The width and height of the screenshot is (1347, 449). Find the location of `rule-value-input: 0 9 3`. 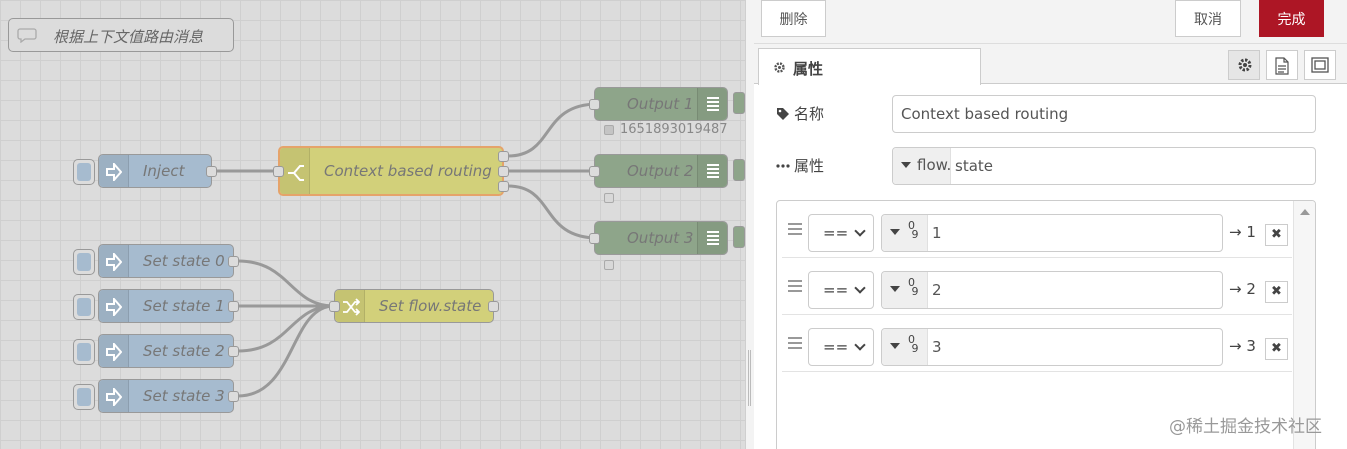

rule-value-input: 0 9 3 is located at coordinates (1052, 347).